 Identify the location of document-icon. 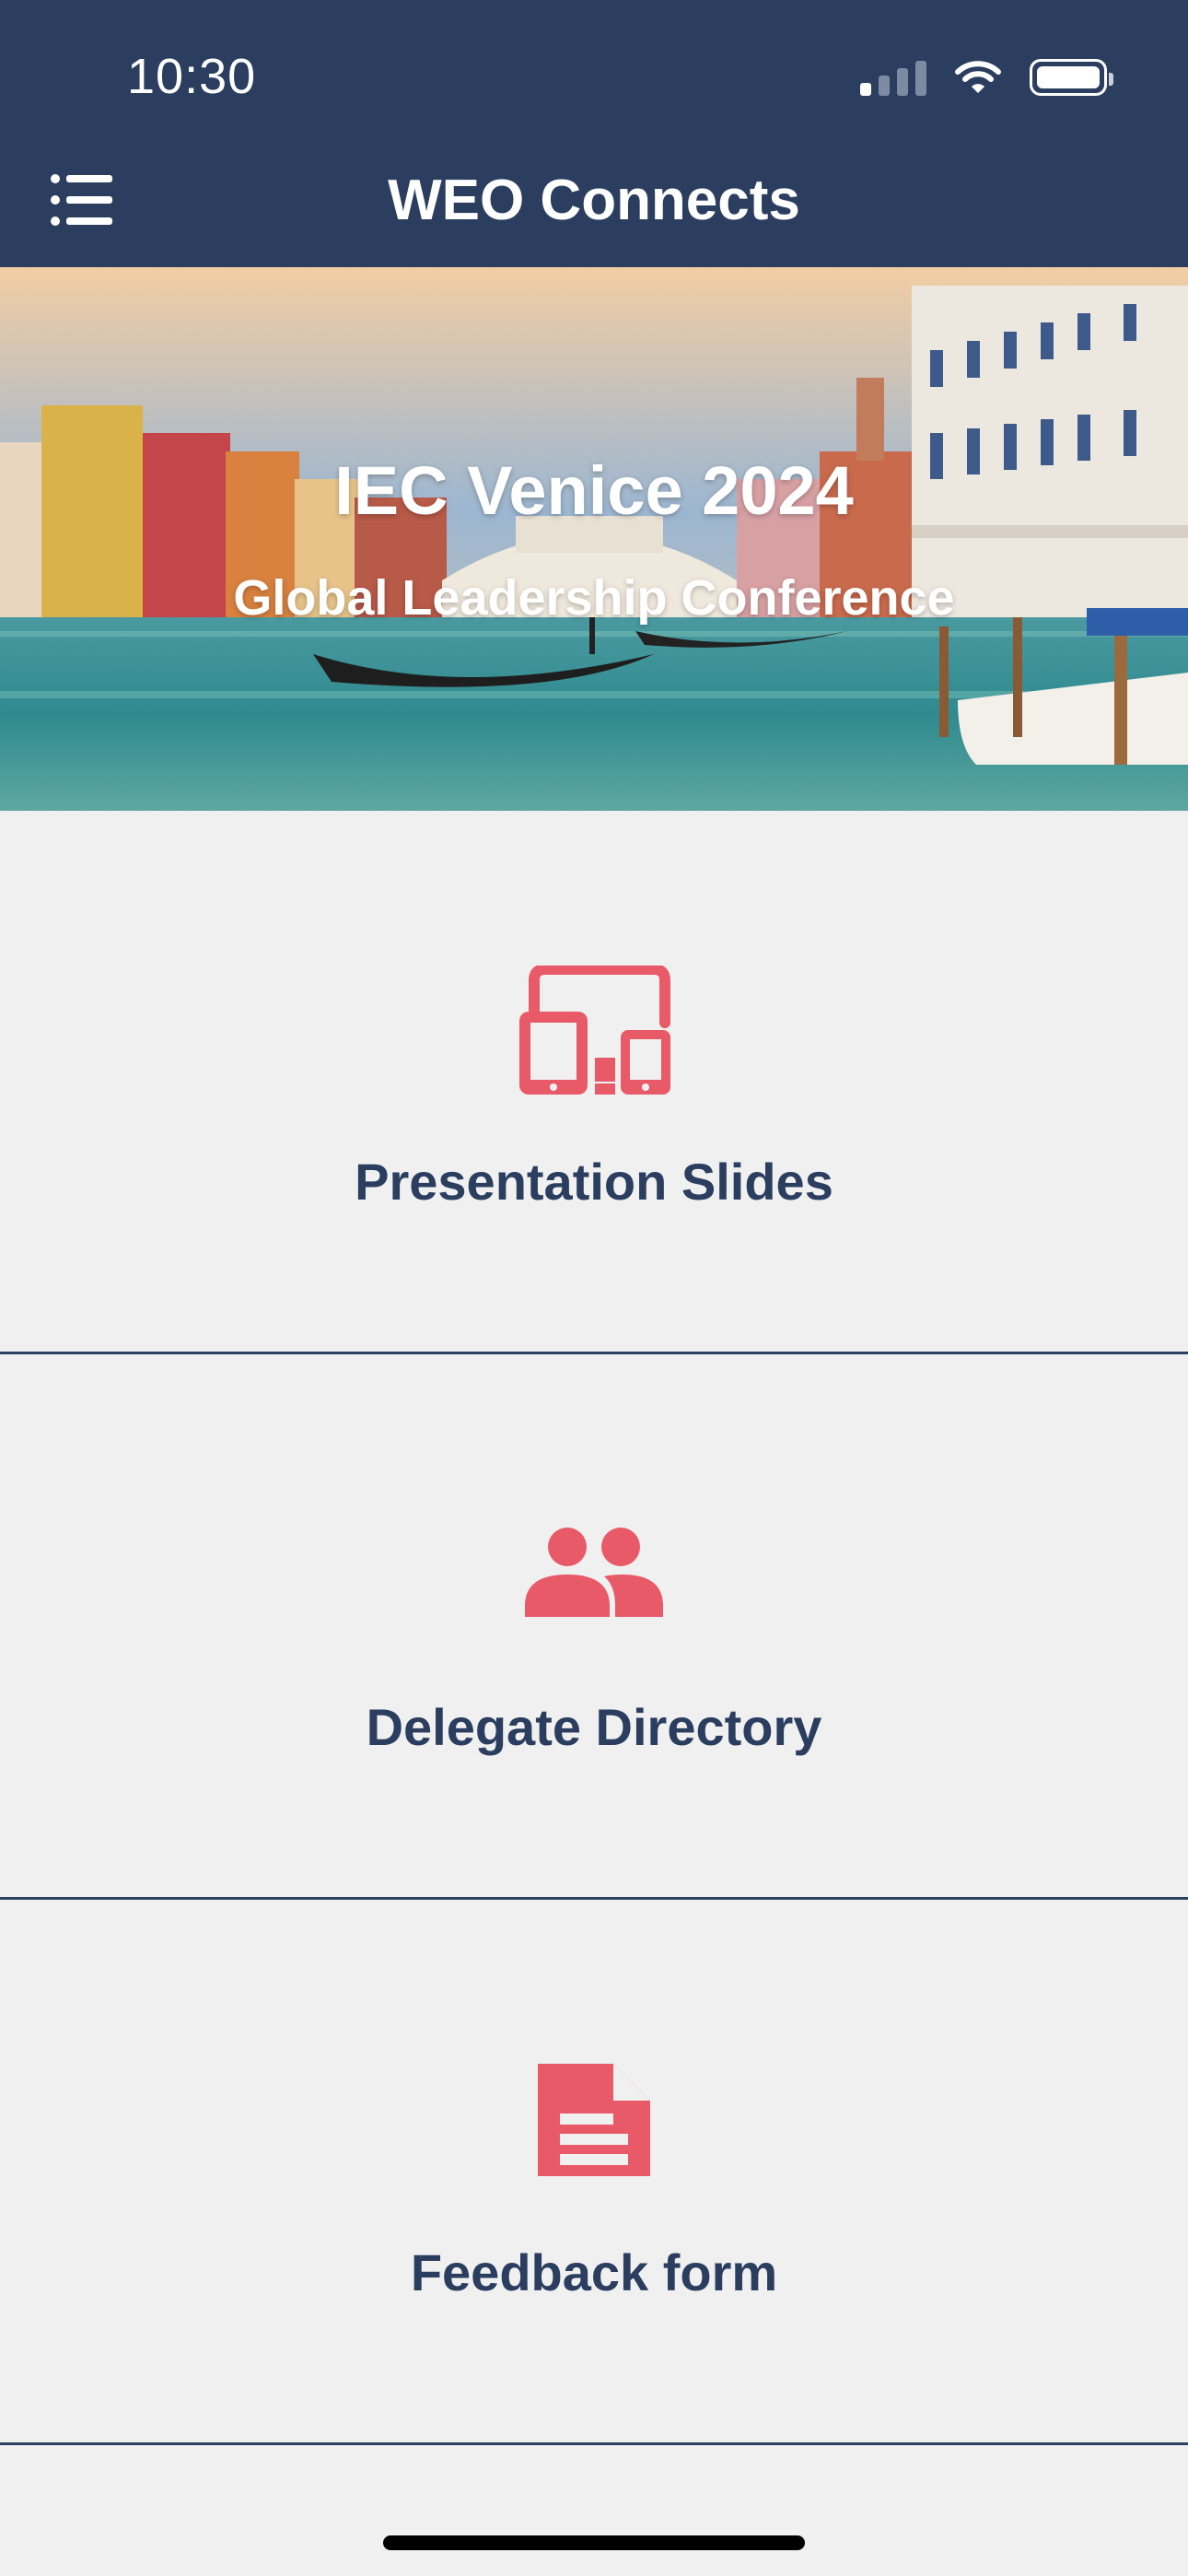
(594, 2120).